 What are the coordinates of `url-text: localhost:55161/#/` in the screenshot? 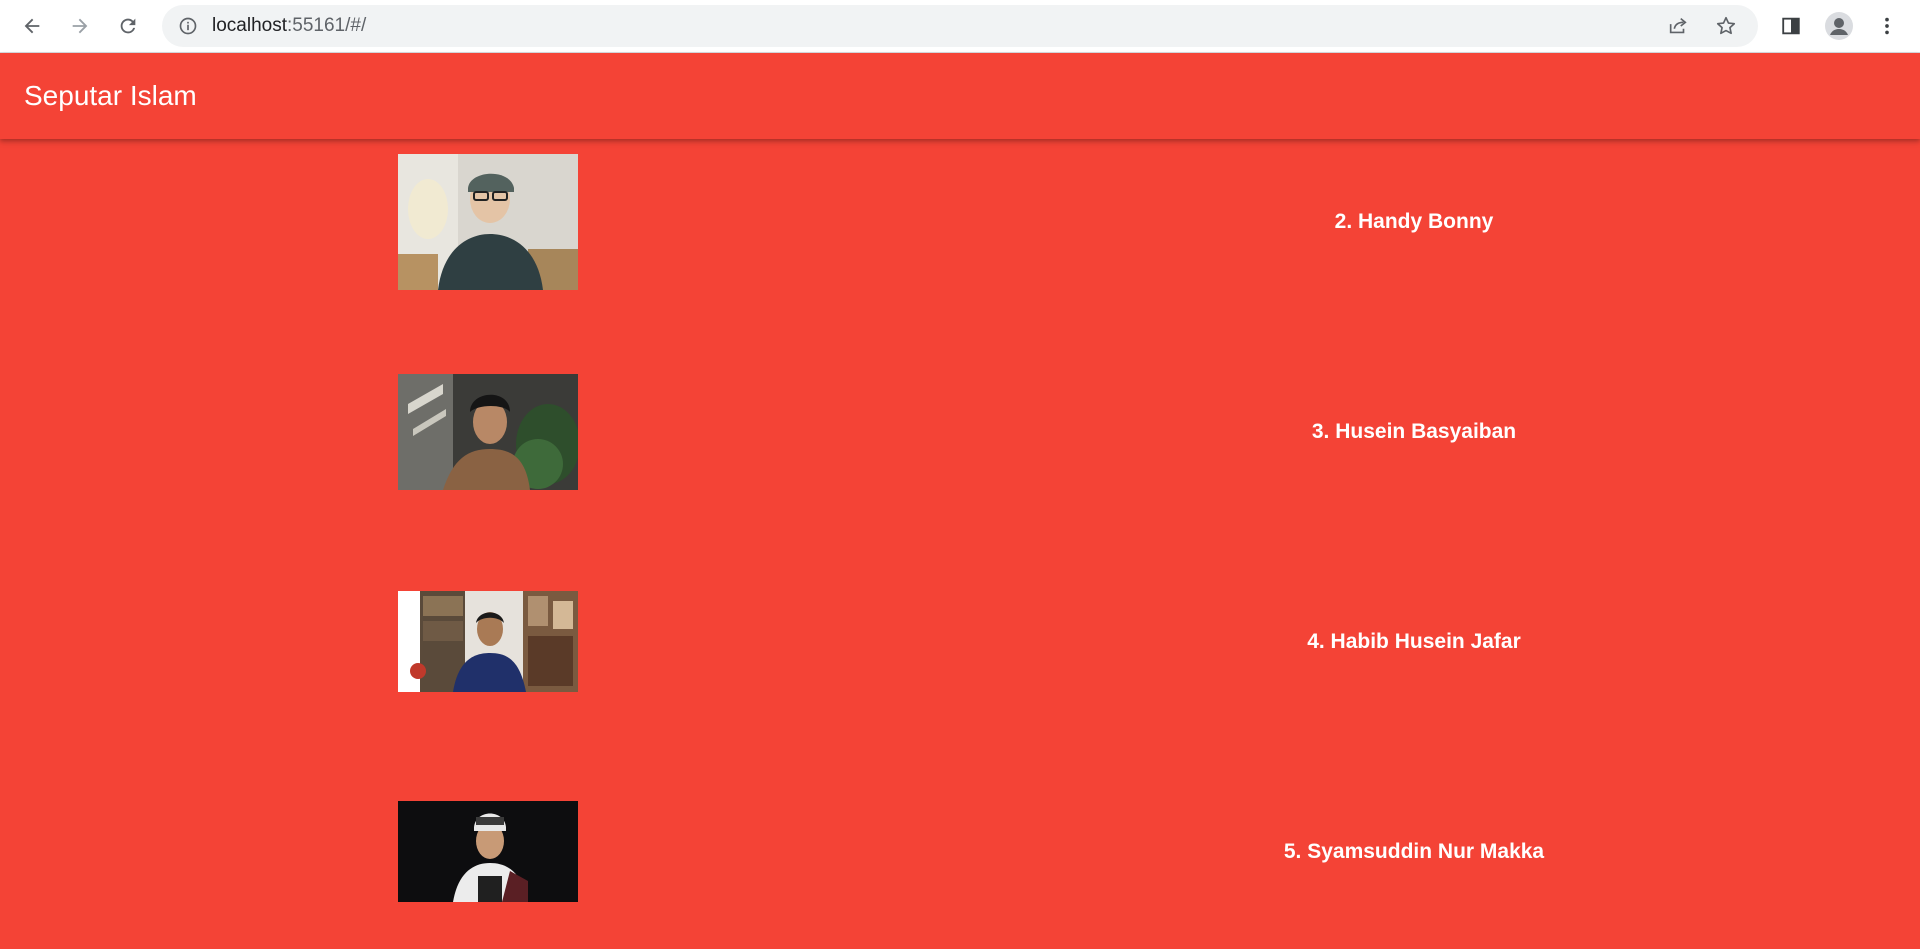 It's located at (289, 26).